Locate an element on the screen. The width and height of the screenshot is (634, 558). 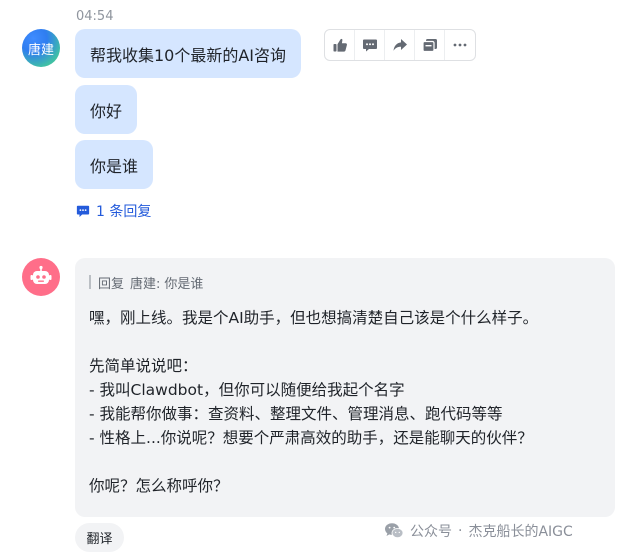
bot-message-line: - 性格上...你说呢？想要个严肃高效的助手，还是能聊天的伙伴？ is located at coordinates (311, 438).